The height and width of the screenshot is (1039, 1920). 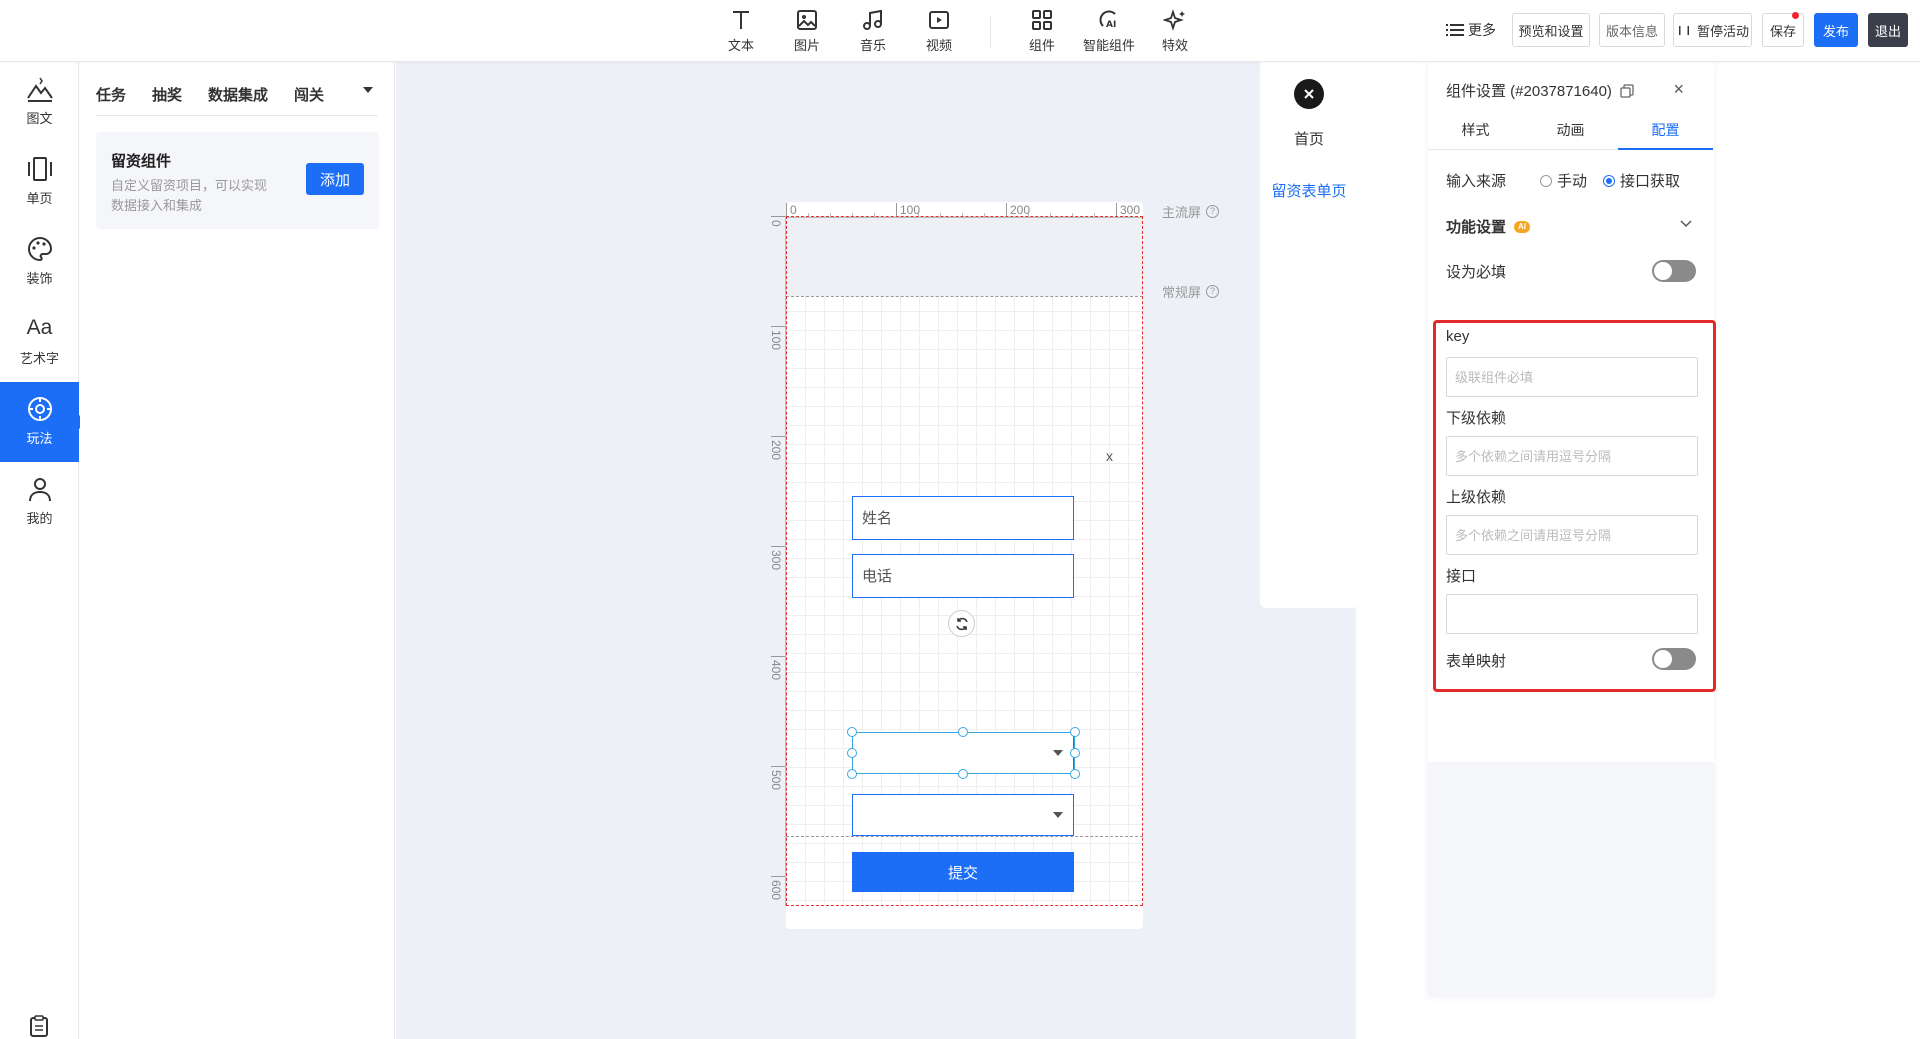 I want to click on settings-tabs: 样式 动画 配置, so click(x=1571, y=133).